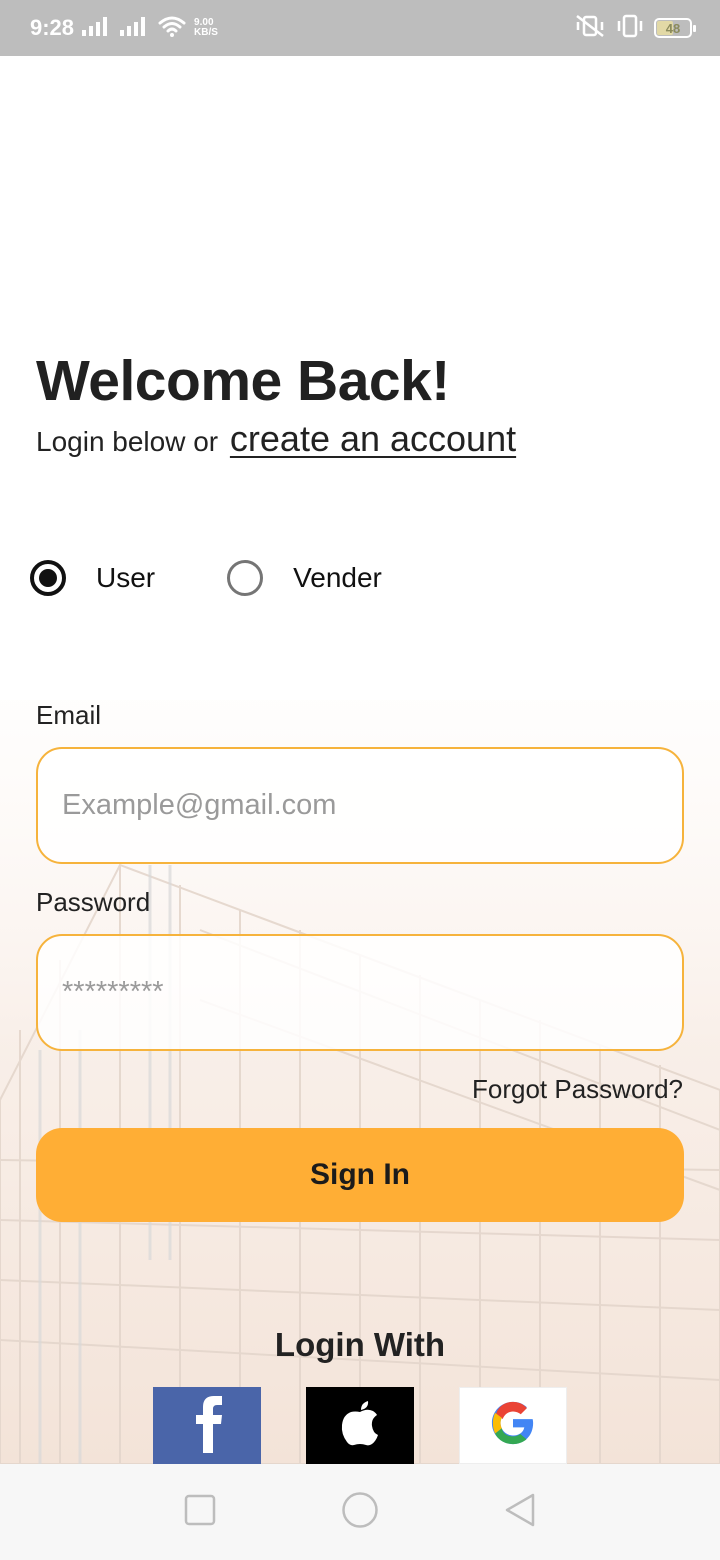 Image resolution: width=720 pixels, height=1560 pixels. I want to click on radio-vender-circle, so click(245, 578).